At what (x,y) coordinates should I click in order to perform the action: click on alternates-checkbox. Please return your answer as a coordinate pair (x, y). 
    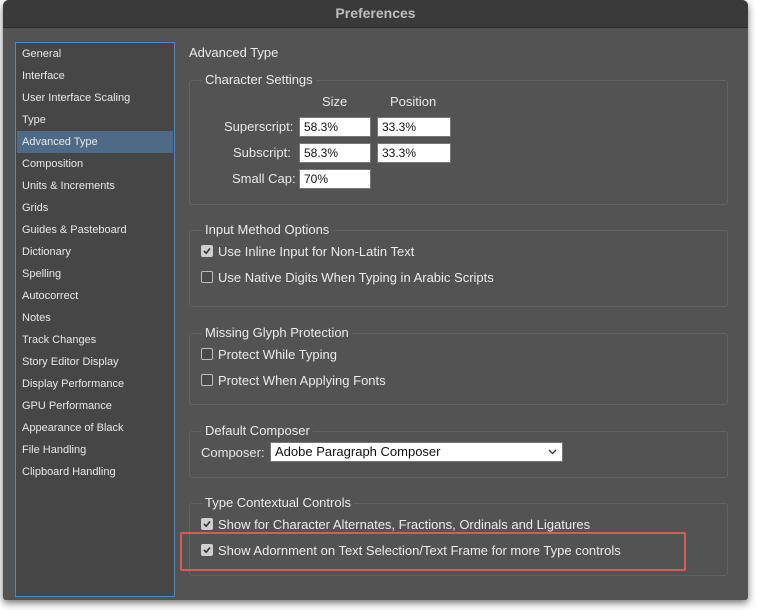
    Looking at the image, I should click on (207, 524).